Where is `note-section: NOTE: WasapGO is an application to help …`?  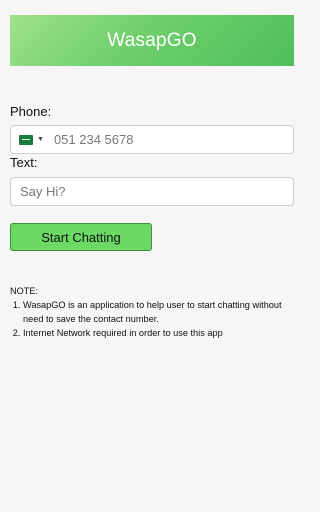
note-section: NOTE: WasapGO is an application to help … is located at coordinates (152, 312).